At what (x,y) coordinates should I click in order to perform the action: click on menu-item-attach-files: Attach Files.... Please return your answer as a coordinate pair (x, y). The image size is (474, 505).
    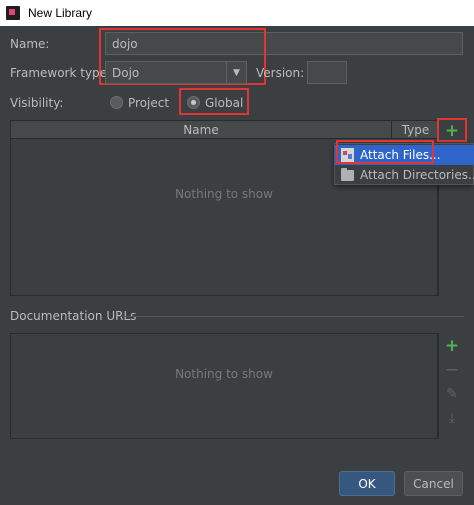
    Looking at the image, I should click on (404, 155).